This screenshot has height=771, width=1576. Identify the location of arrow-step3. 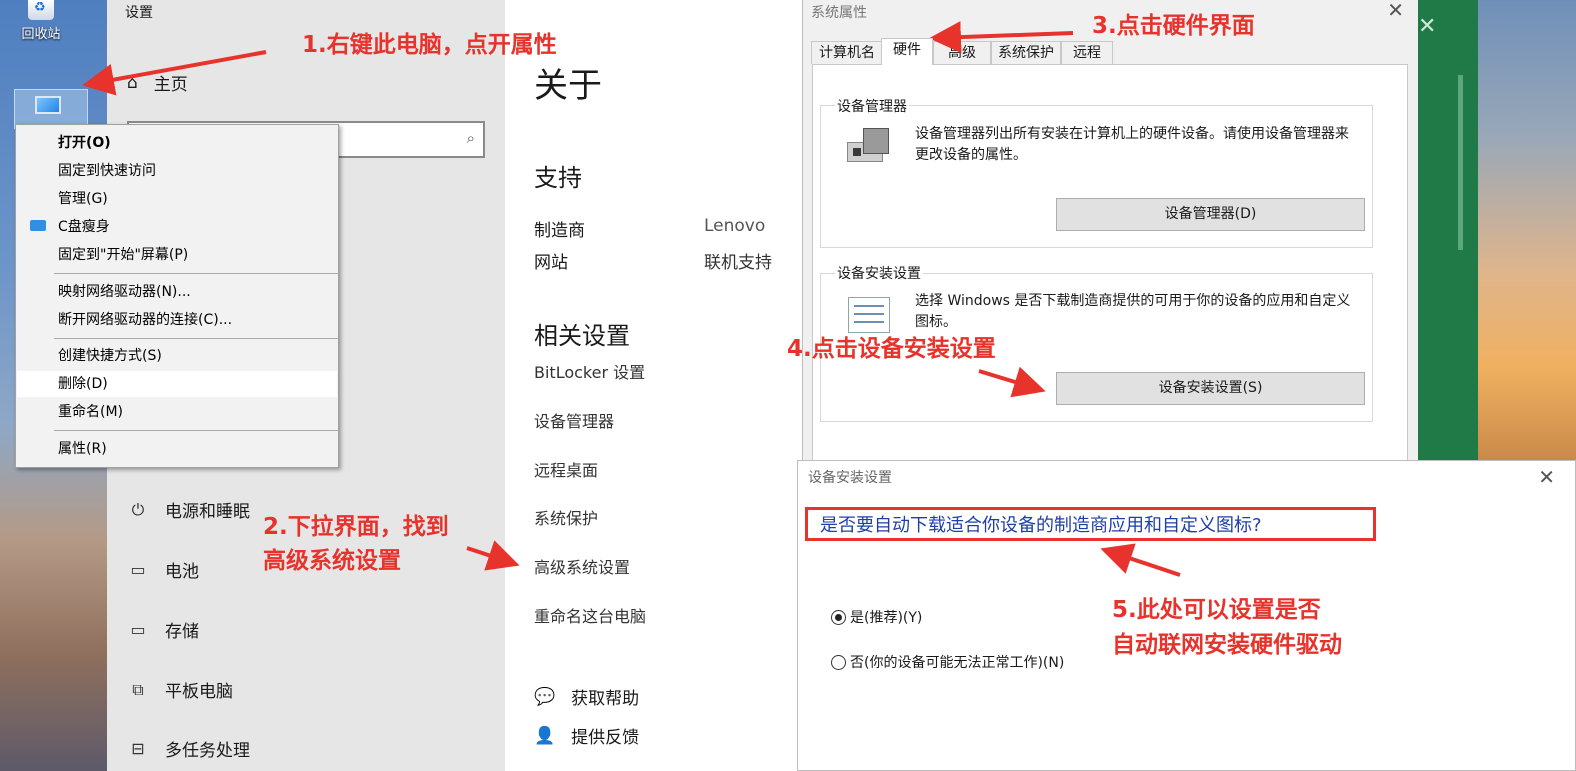
(1001, 37).